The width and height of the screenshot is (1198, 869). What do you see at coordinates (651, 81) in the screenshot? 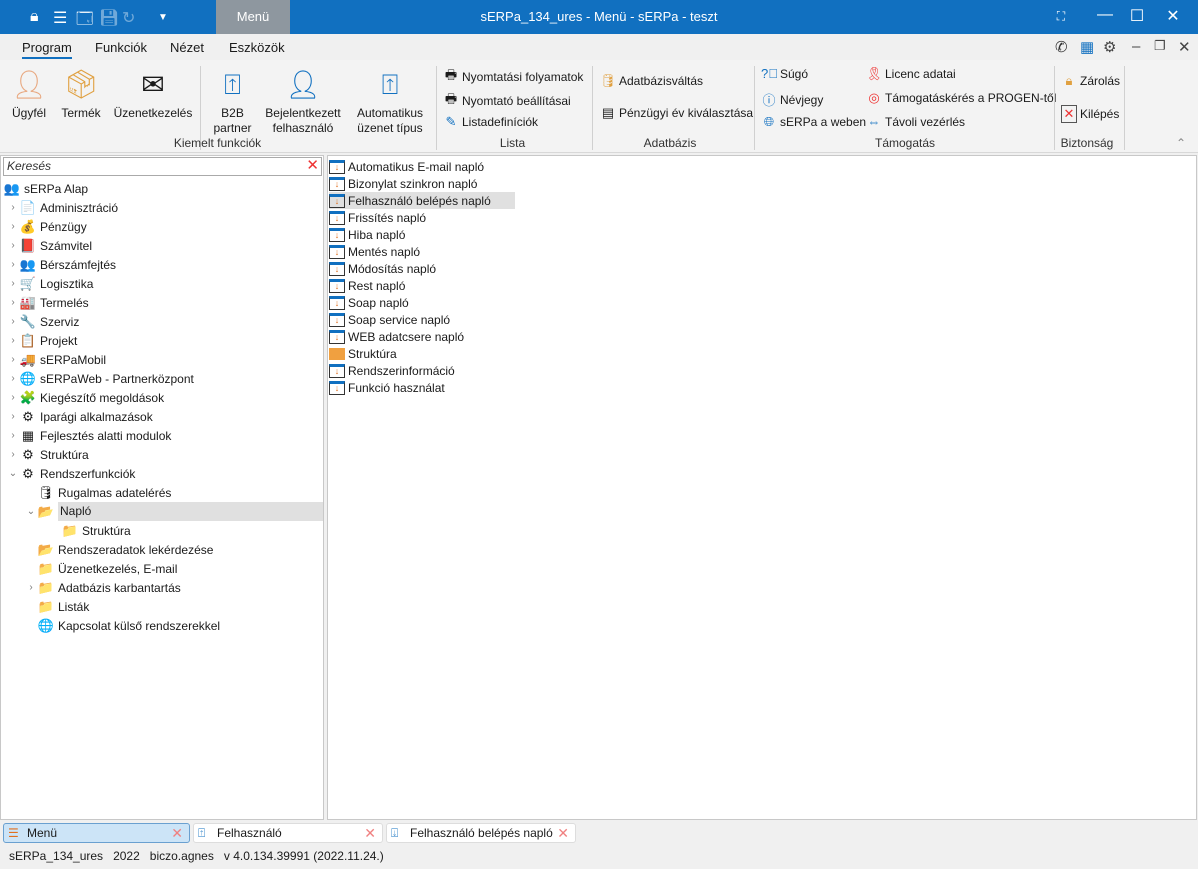
I see `adatbazisvaltas-button: 🛢 Adatbázisváltás` at bounding box center [651, 81].